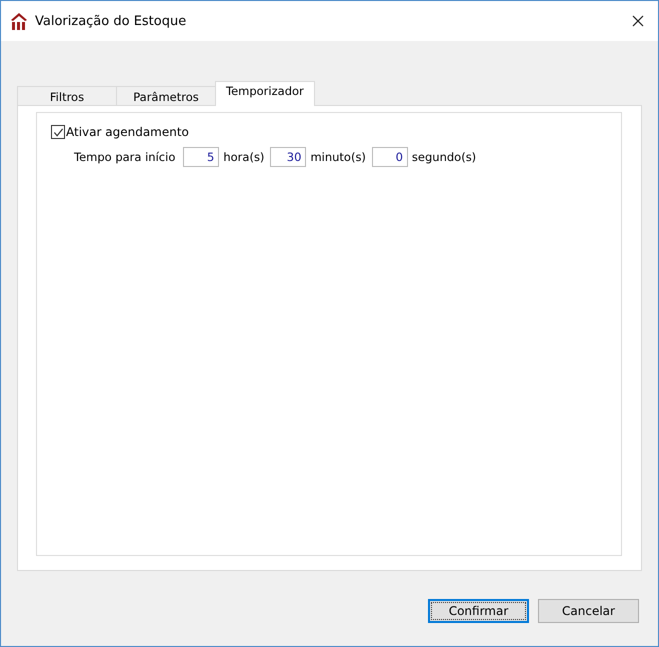  What do you see at coordinates (444, 157) in the screenshot?
I see `unit-label: segundo(s)` at bounding box center [444, 157].